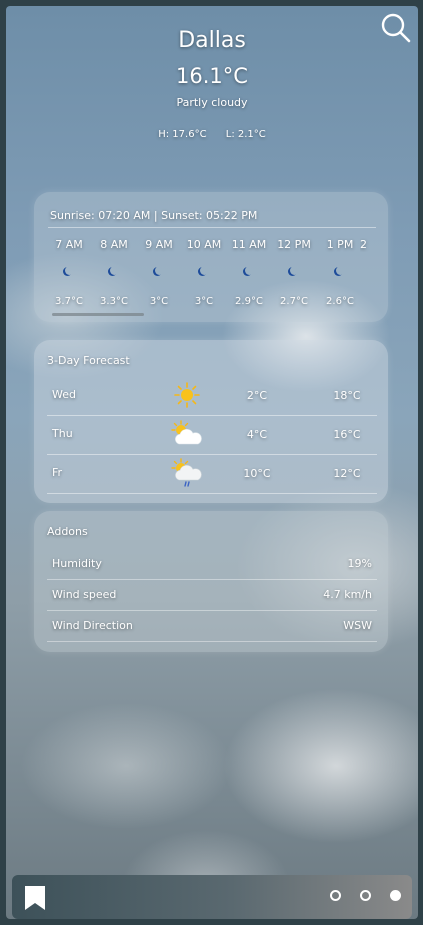 The height and width of the screenshot is (925, 423). Describe the element at coordinates (294, 244) in the screenshot. I see `hour-time: 12 PM` at that location.